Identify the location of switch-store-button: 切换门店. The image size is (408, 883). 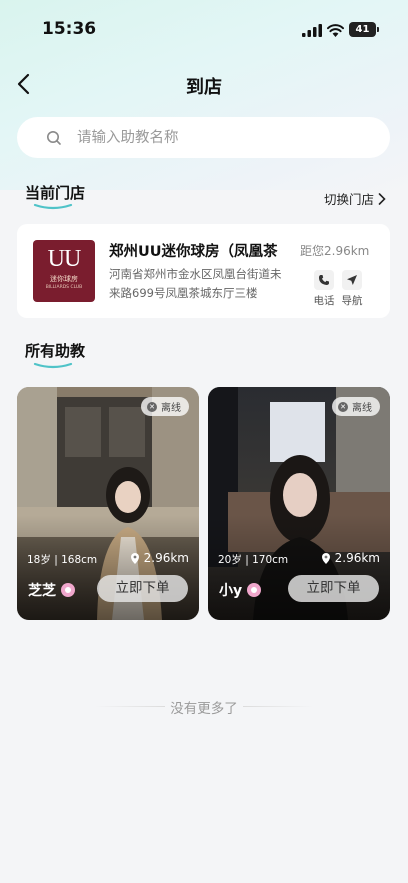
(355, 198).